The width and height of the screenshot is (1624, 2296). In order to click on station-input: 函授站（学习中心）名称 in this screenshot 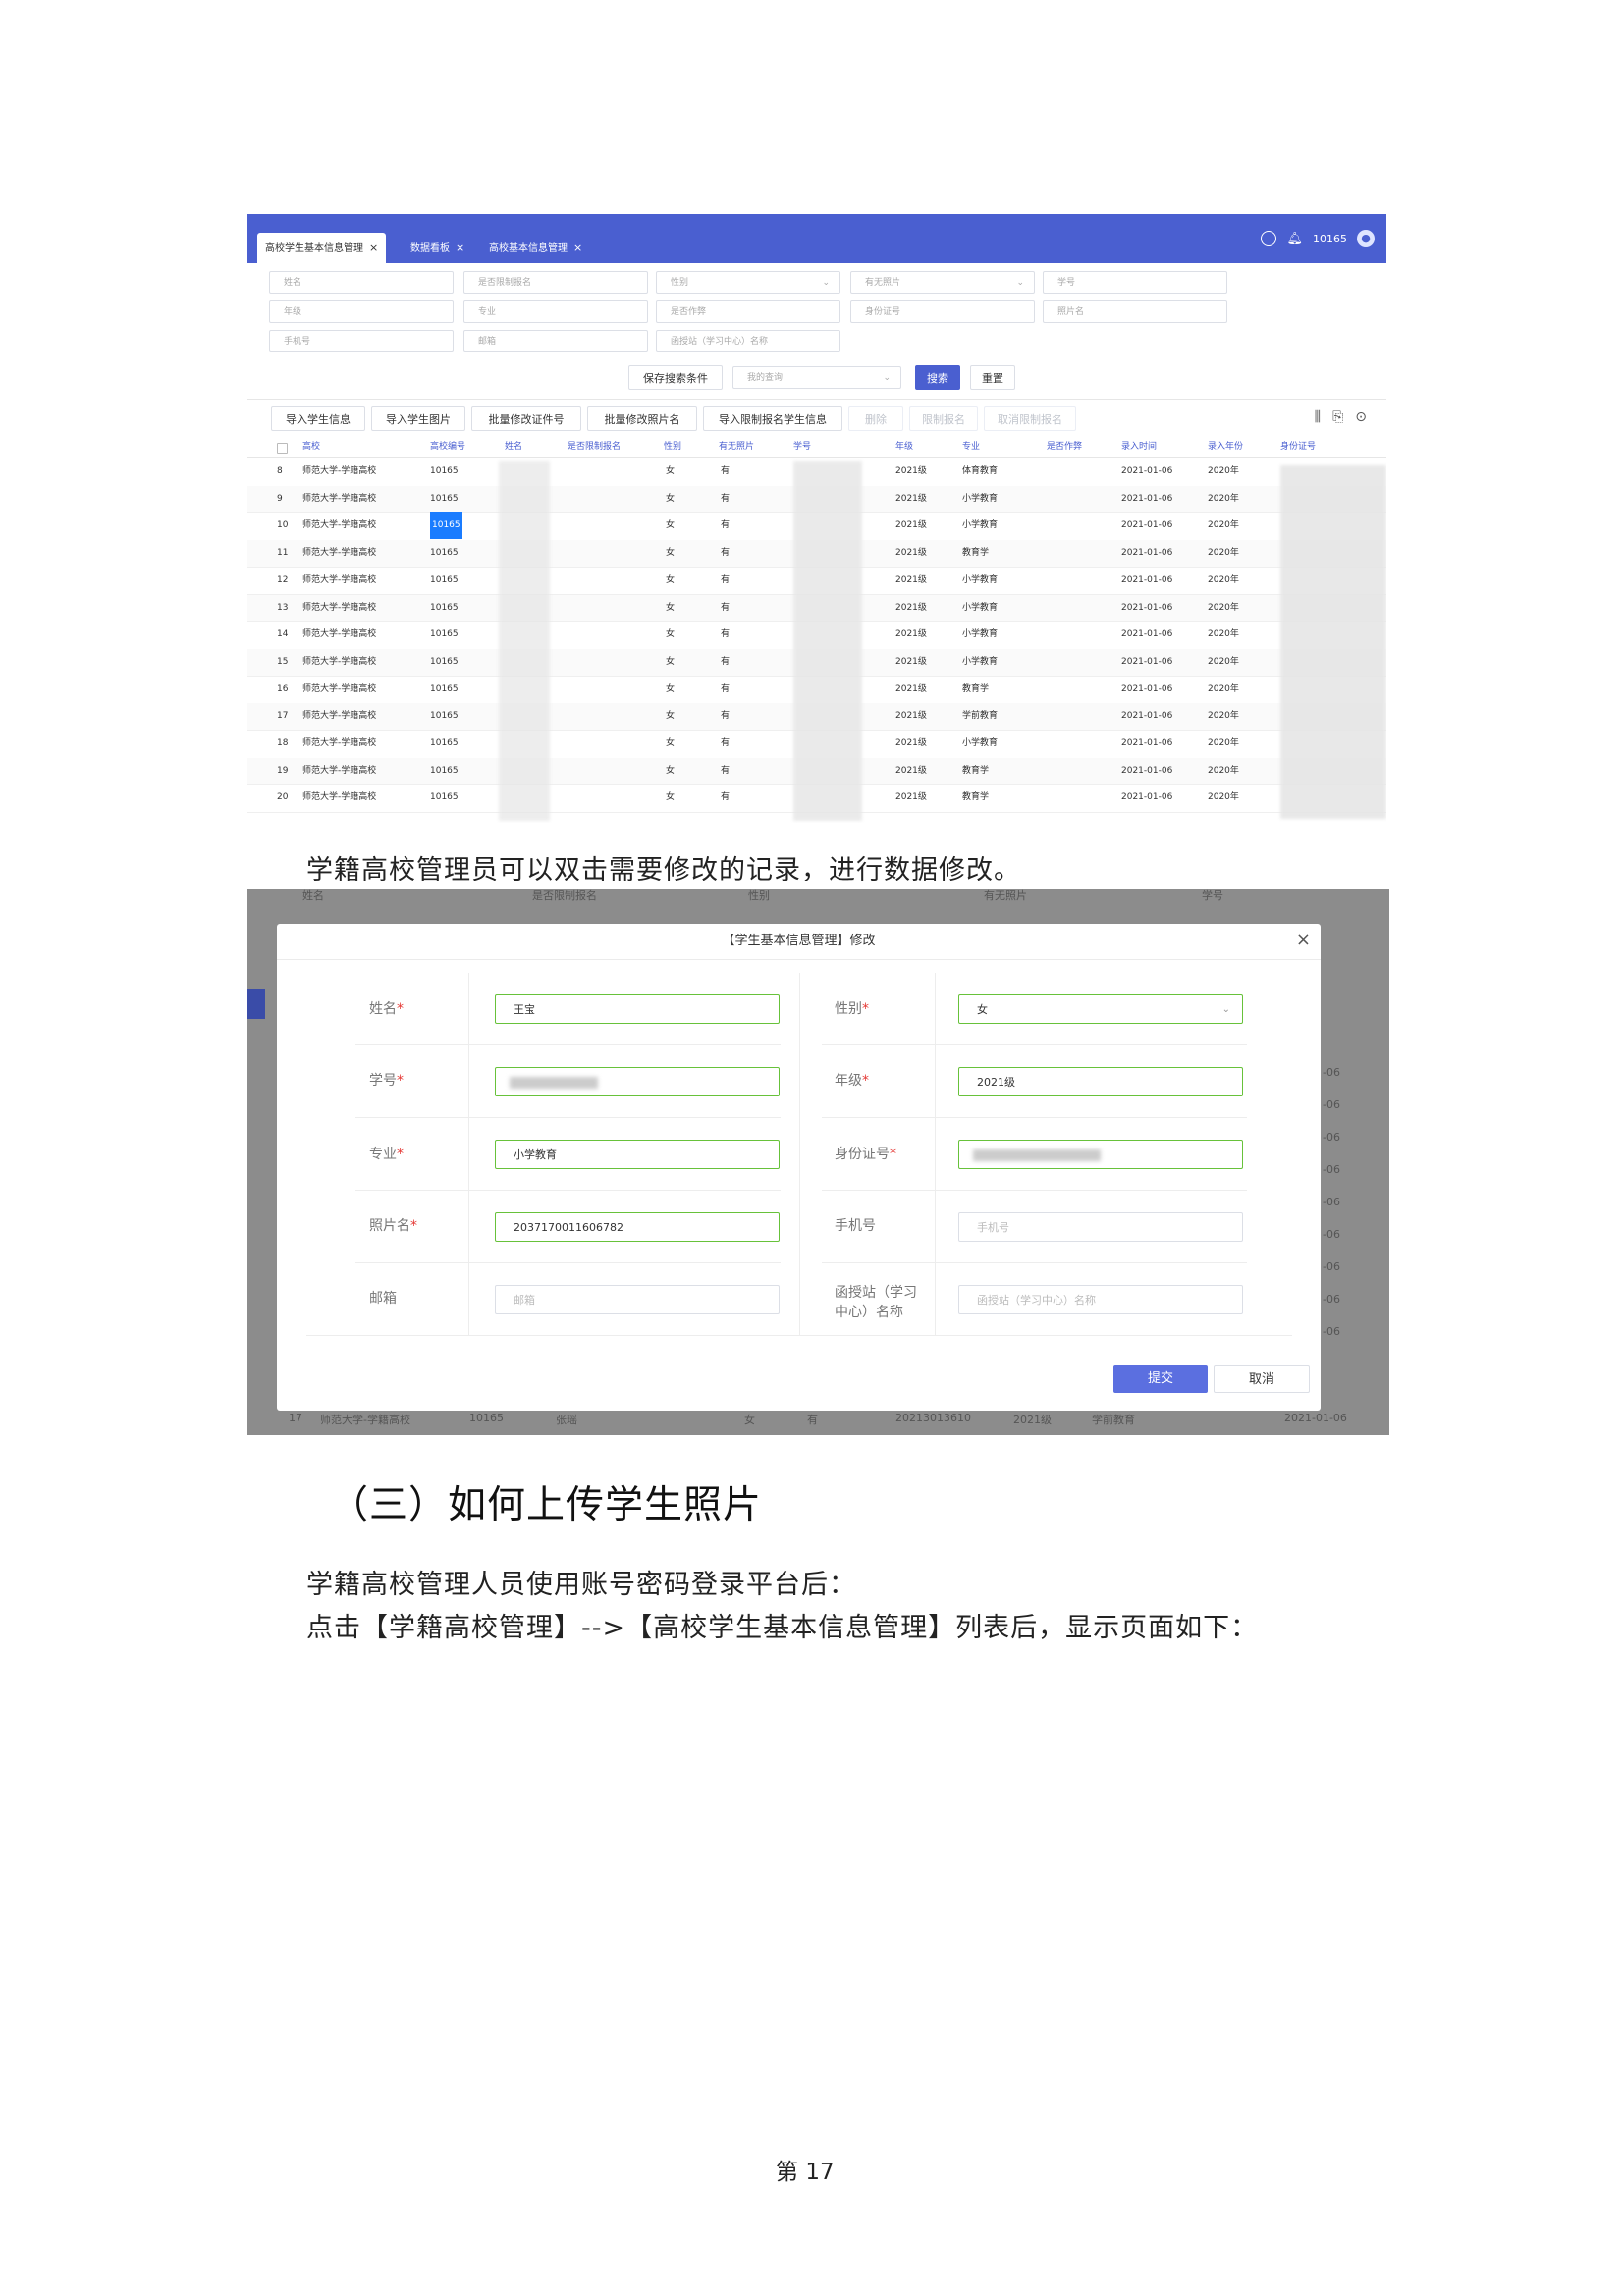, I will do `click(1100, 1300)`.